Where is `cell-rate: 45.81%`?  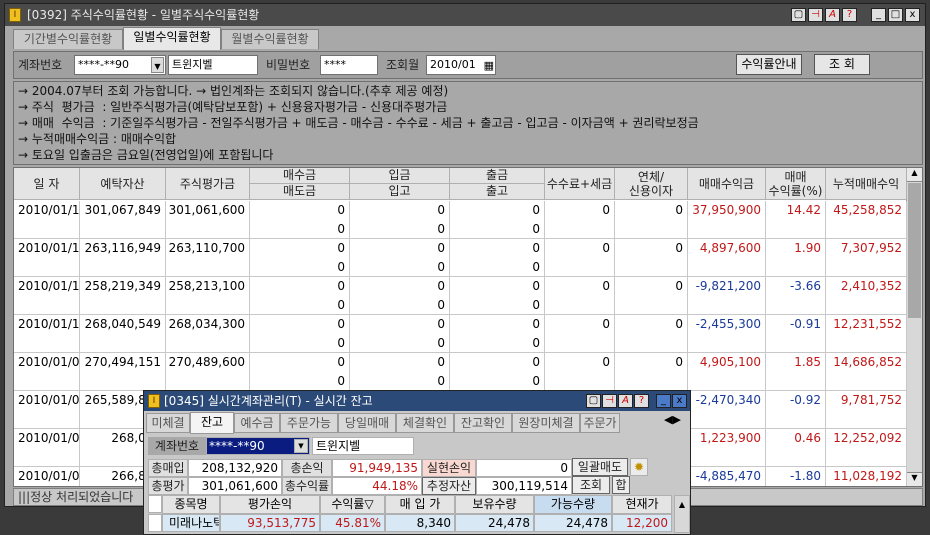 cell-rate: 45.81% is located at coordinates (352, 523).